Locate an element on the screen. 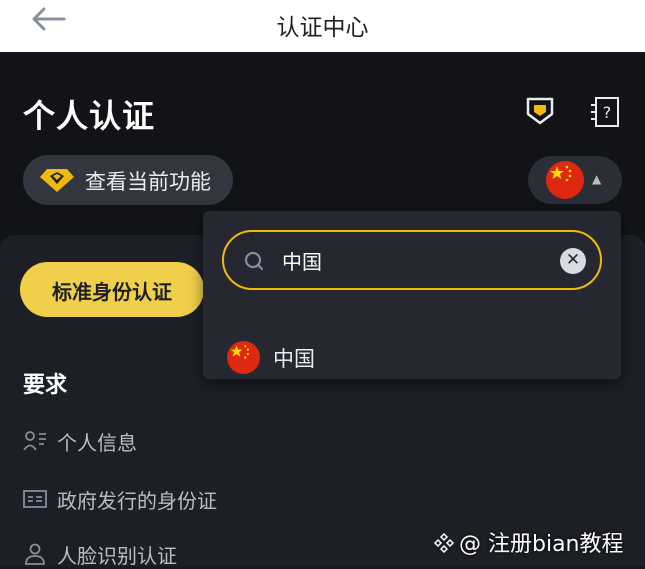 The height and width of the screenshot is (569, 645). close-icon: ✕ is located at coordinates (573, 260).